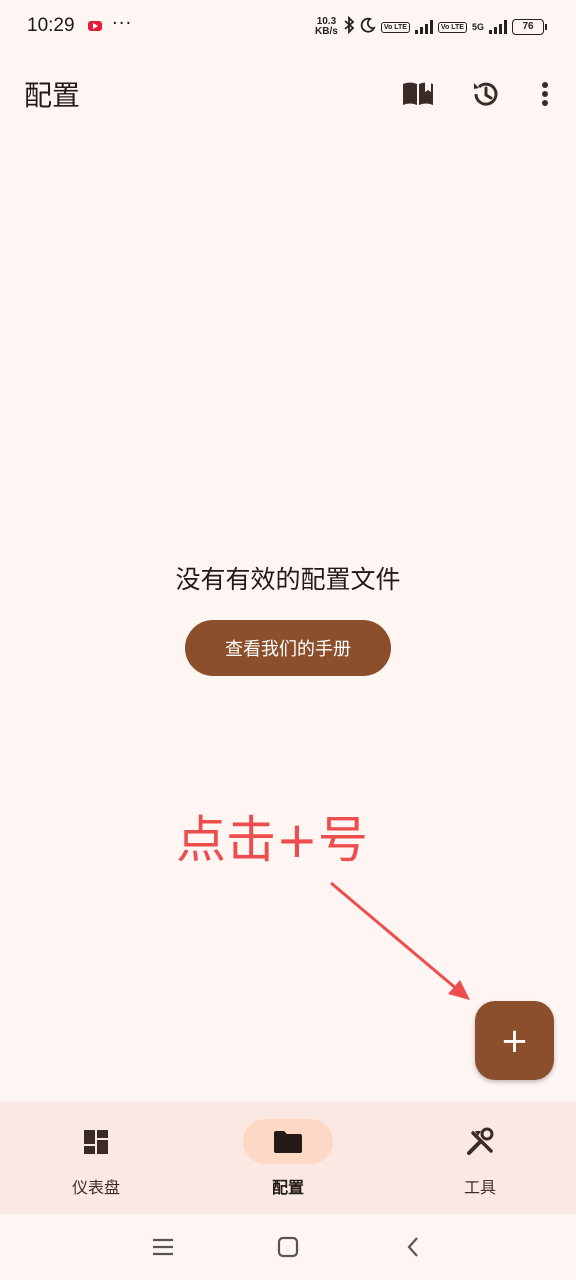  What do you see at coordinates (418, 94) in the screenshot?
I see `book-icon` at bounding box center [418, 94].